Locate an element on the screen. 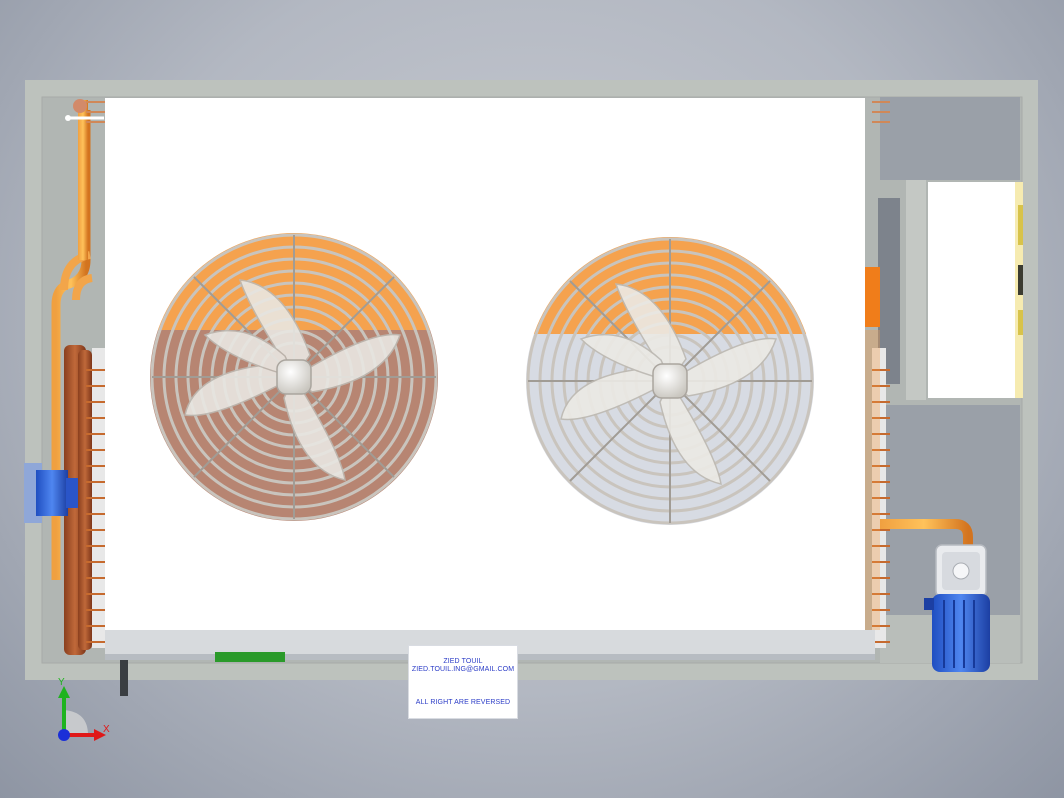 The width and height of the screenshot is (1064, 798). triad-x-label: X is located at coordinates (106, 729).